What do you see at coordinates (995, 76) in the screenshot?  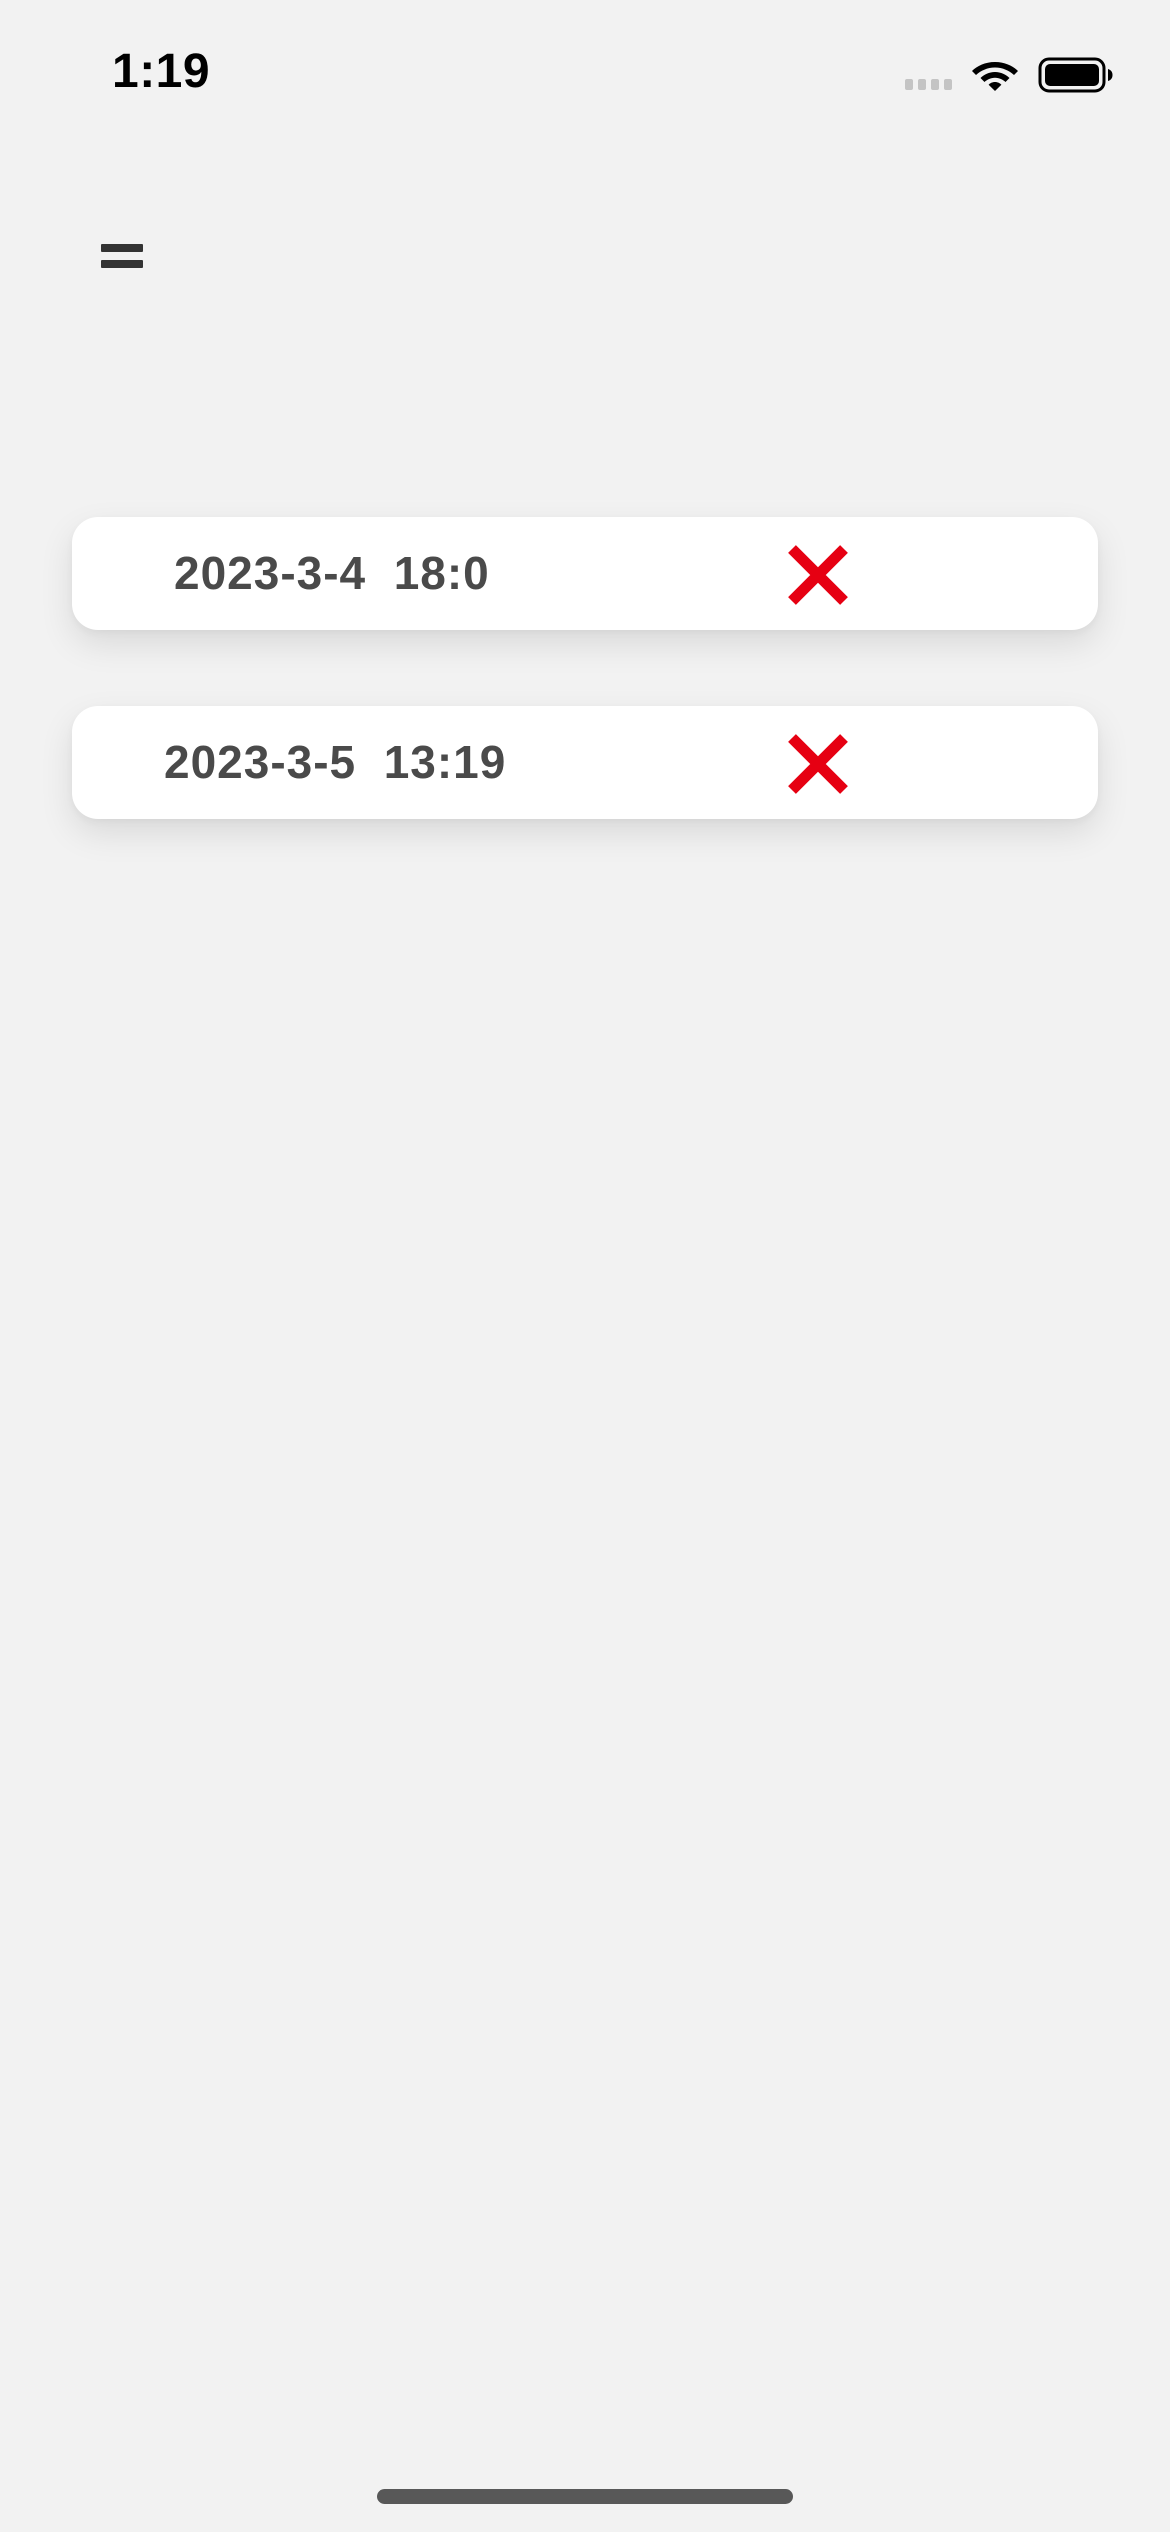 I see `wifi-icon` at bounding box center [995, 76].